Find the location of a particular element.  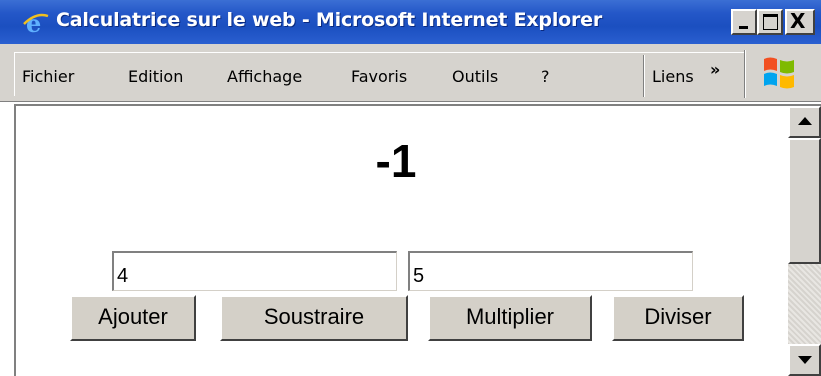

maximize-button is located at coordinates (770, 22).